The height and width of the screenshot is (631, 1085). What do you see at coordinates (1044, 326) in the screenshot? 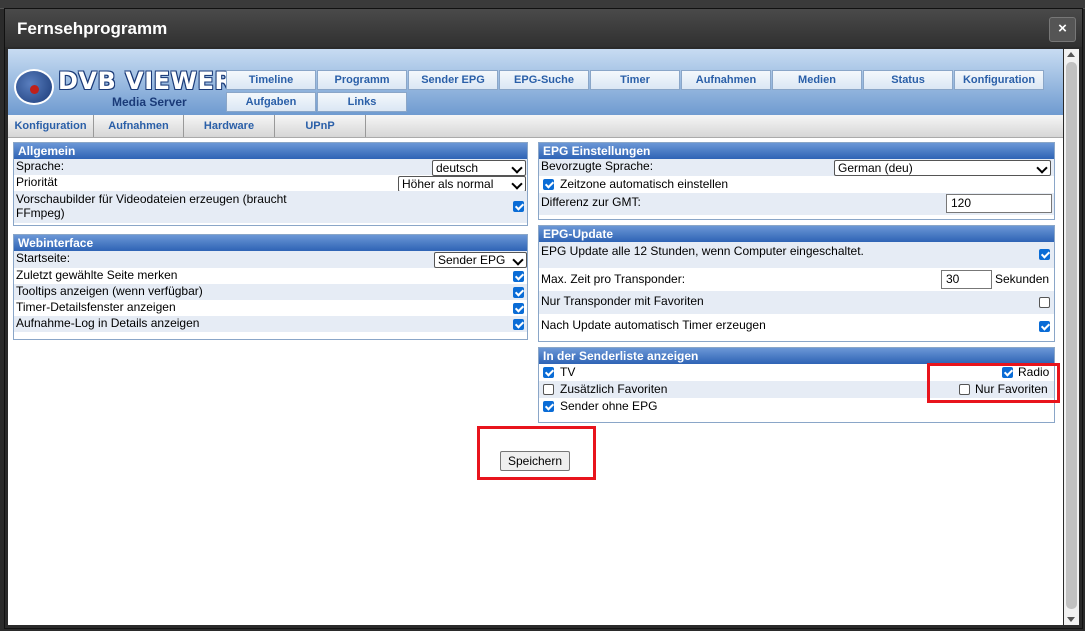
I see `checkbox-autotimer` at bounding box center [1044, 326].